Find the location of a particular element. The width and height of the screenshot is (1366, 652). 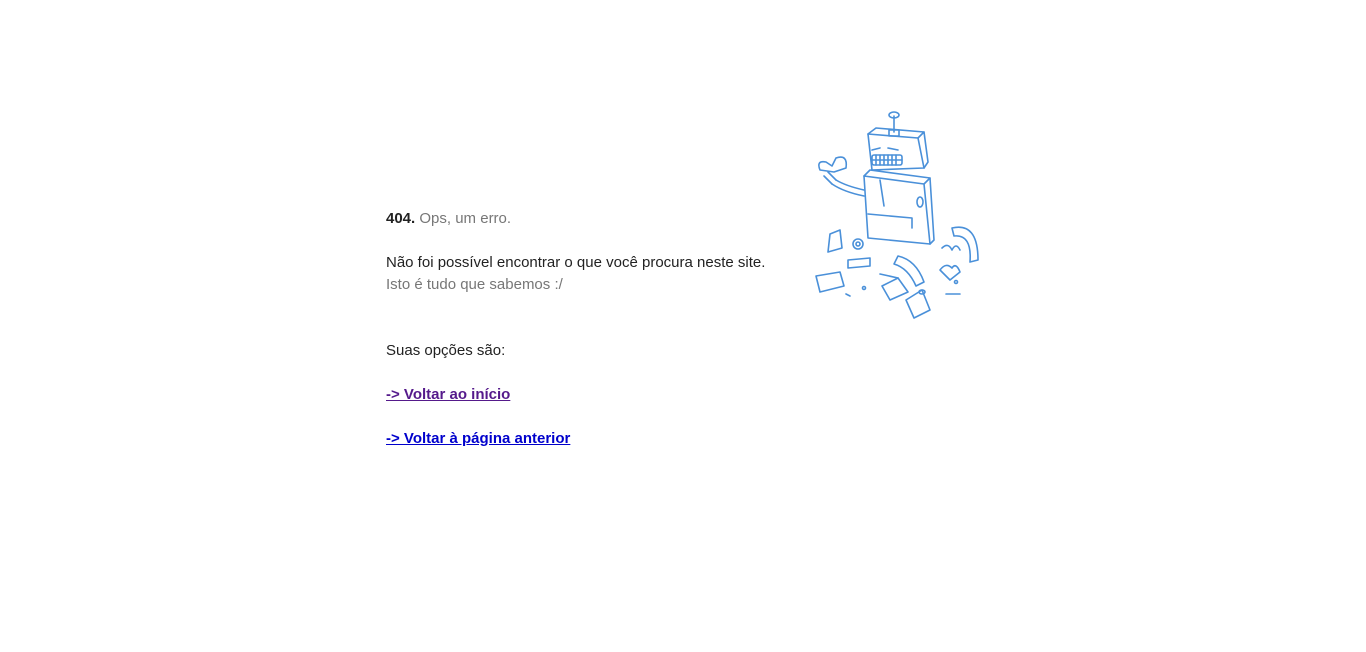

home-link: -> Voltar ao início is located at coordinates (448, 394).